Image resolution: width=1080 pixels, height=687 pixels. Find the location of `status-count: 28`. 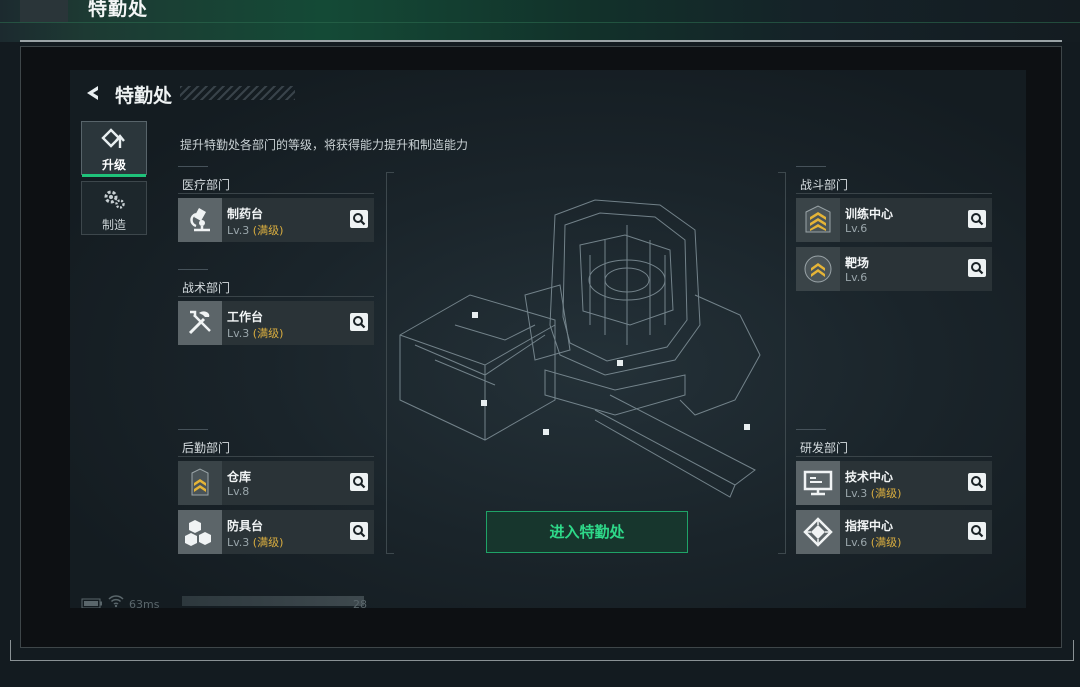

status-count: 28 is located at coordinates (360, 603).